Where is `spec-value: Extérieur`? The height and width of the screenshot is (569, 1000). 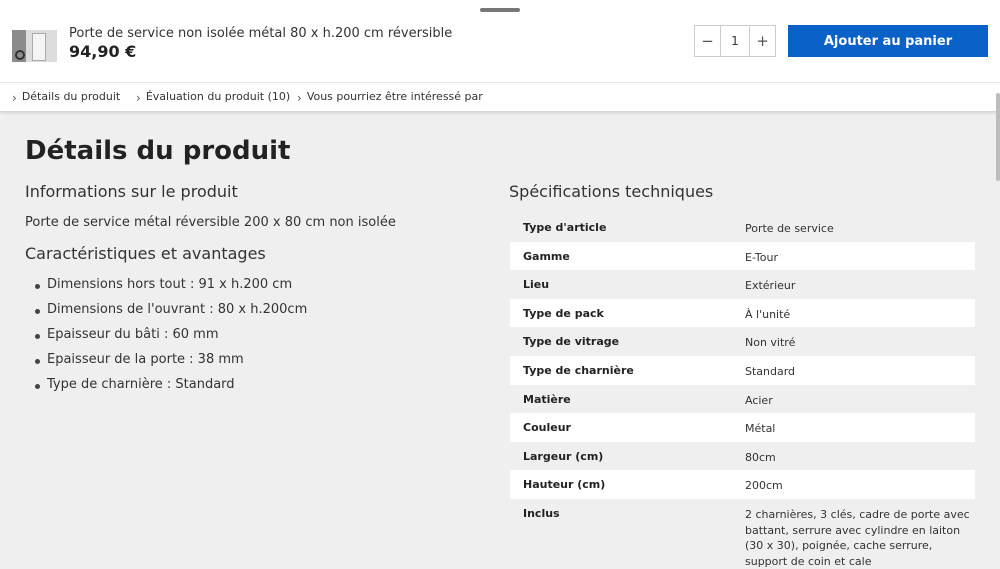
spec-value: Extérieur is located at coordinates (770, 286).